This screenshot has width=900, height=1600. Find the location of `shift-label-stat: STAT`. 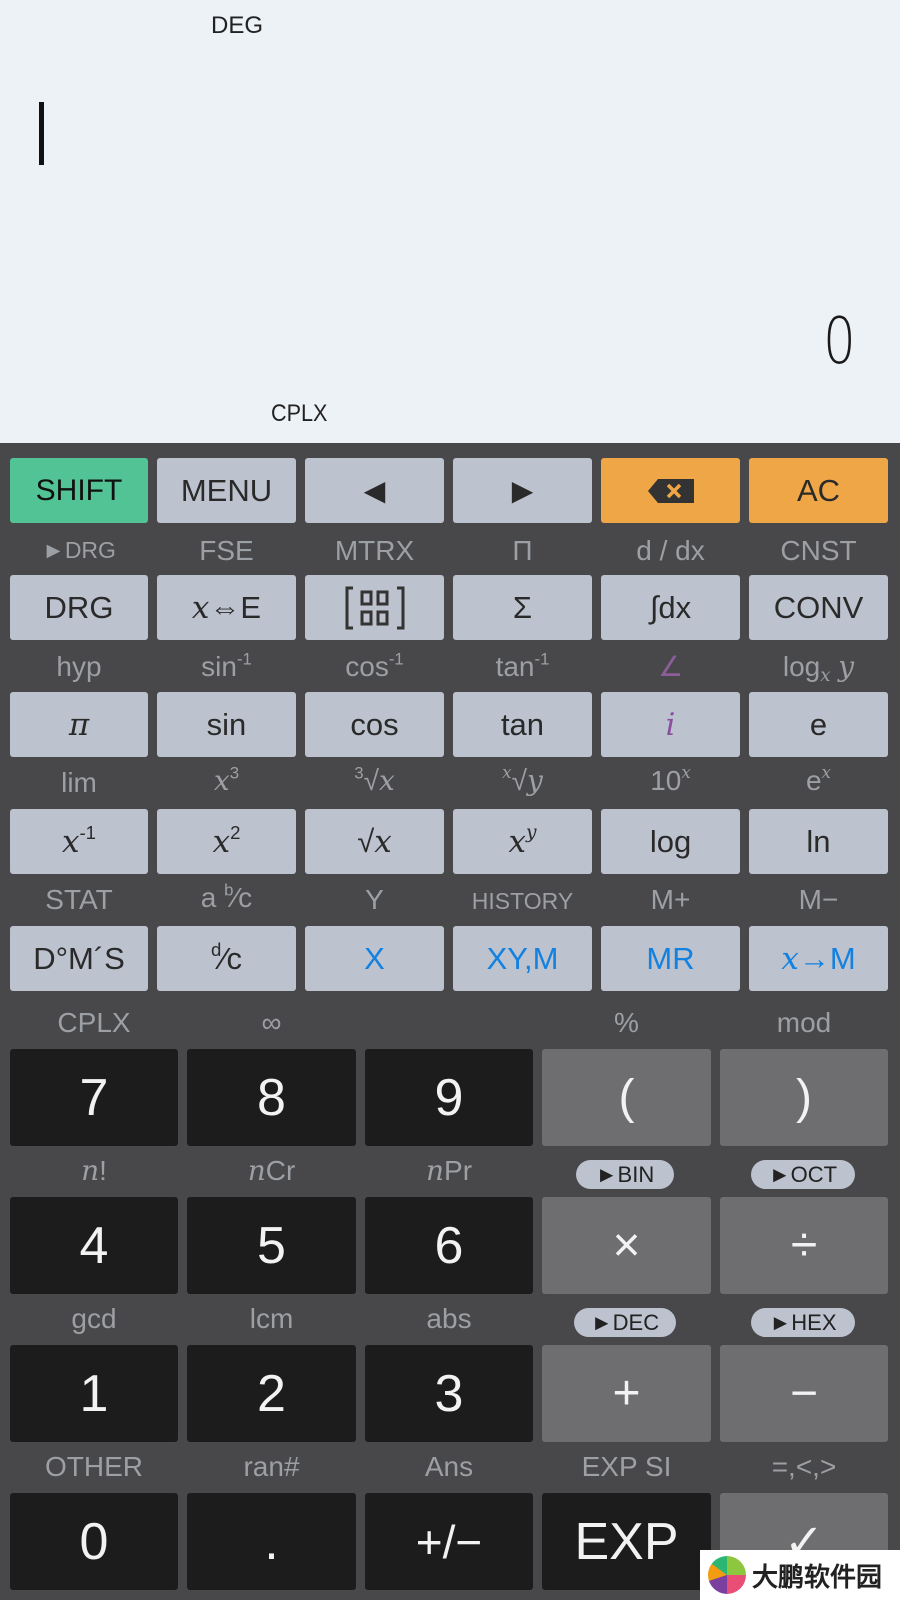

shift-label-stat: STAT is located at coordinates (79, 899).